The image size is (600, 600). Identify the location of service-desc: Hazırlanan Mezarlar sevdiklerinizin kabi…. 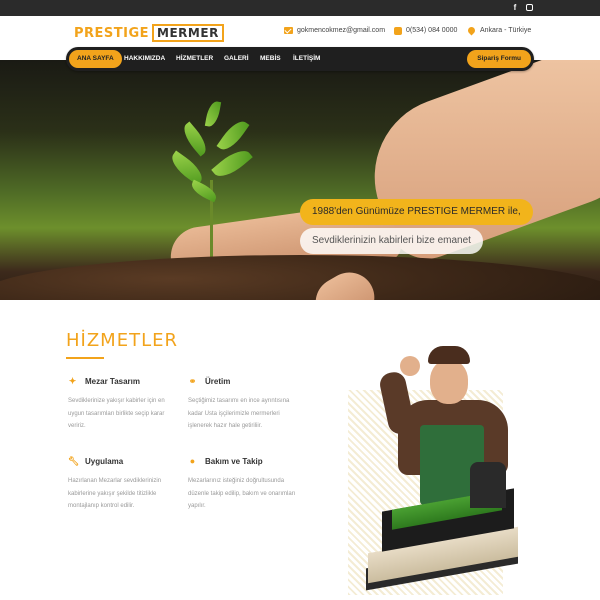
(115, 493).